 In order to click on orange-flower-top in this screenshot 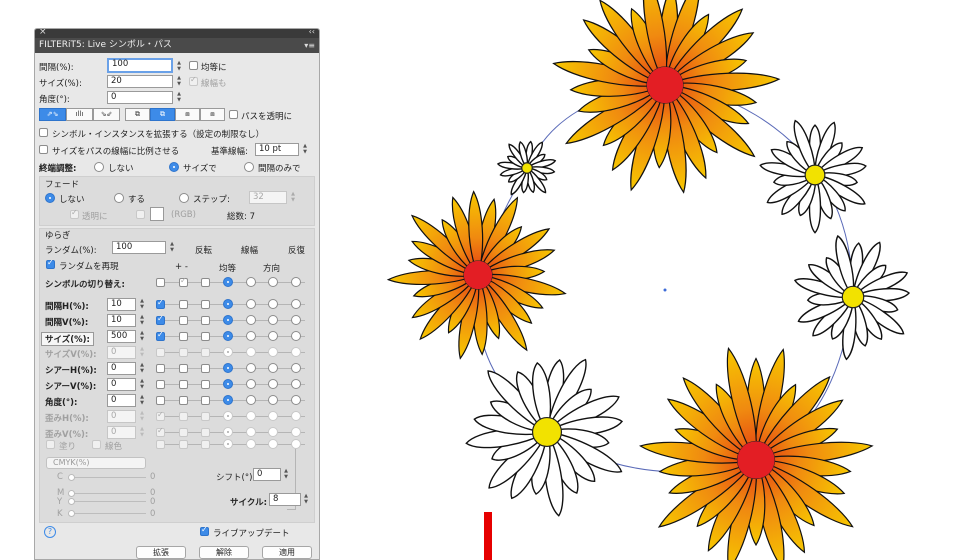, I will do `click(666, 97)`.